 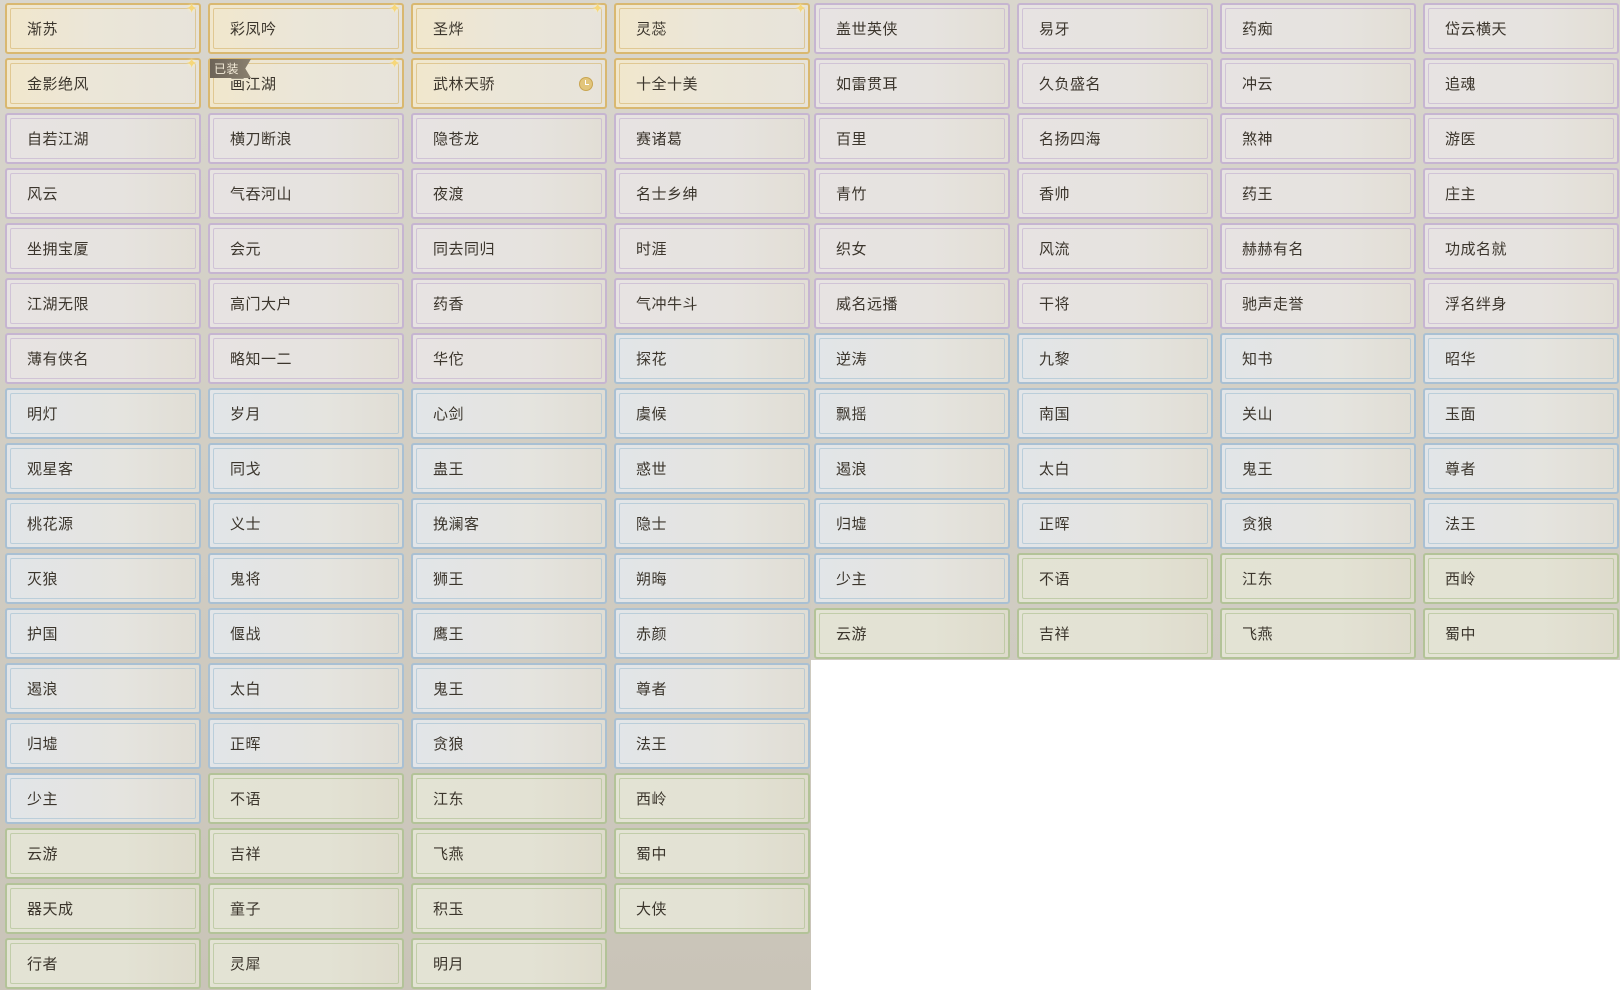 I want to click on title-tile: 器天成, so click(x=103, y=908).